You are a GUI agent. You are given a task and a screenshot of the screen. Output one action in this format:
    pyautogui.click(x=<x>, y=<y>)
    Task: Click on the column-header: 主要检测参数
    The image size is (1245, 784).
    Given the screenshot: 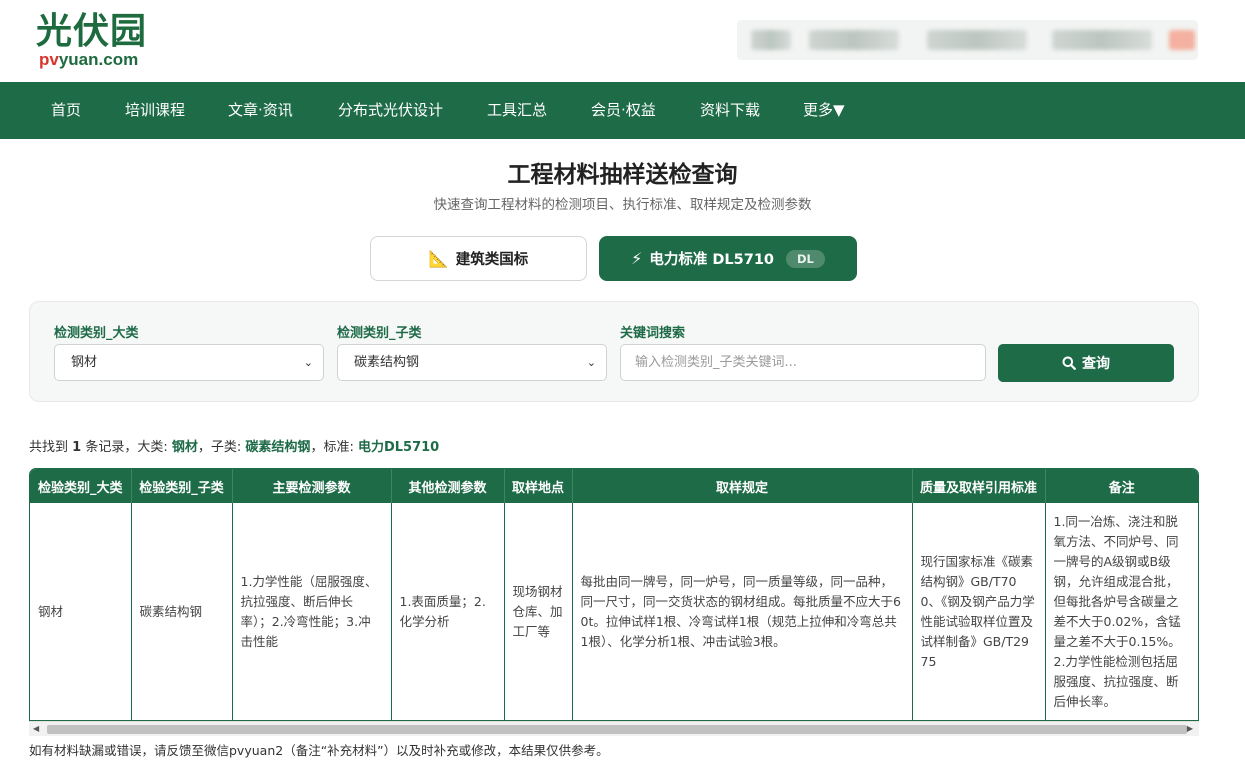 What is the action you would take?
    pyautogui.click(x=312, y=486)
    